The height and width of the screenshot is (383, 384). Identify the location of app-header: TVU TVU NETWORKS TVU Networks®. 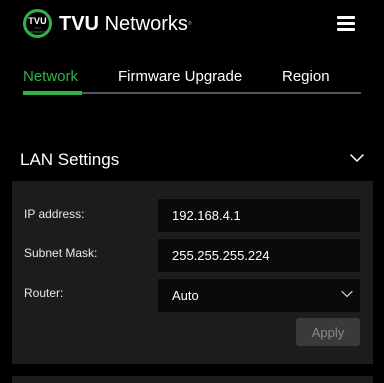
(192, 26).